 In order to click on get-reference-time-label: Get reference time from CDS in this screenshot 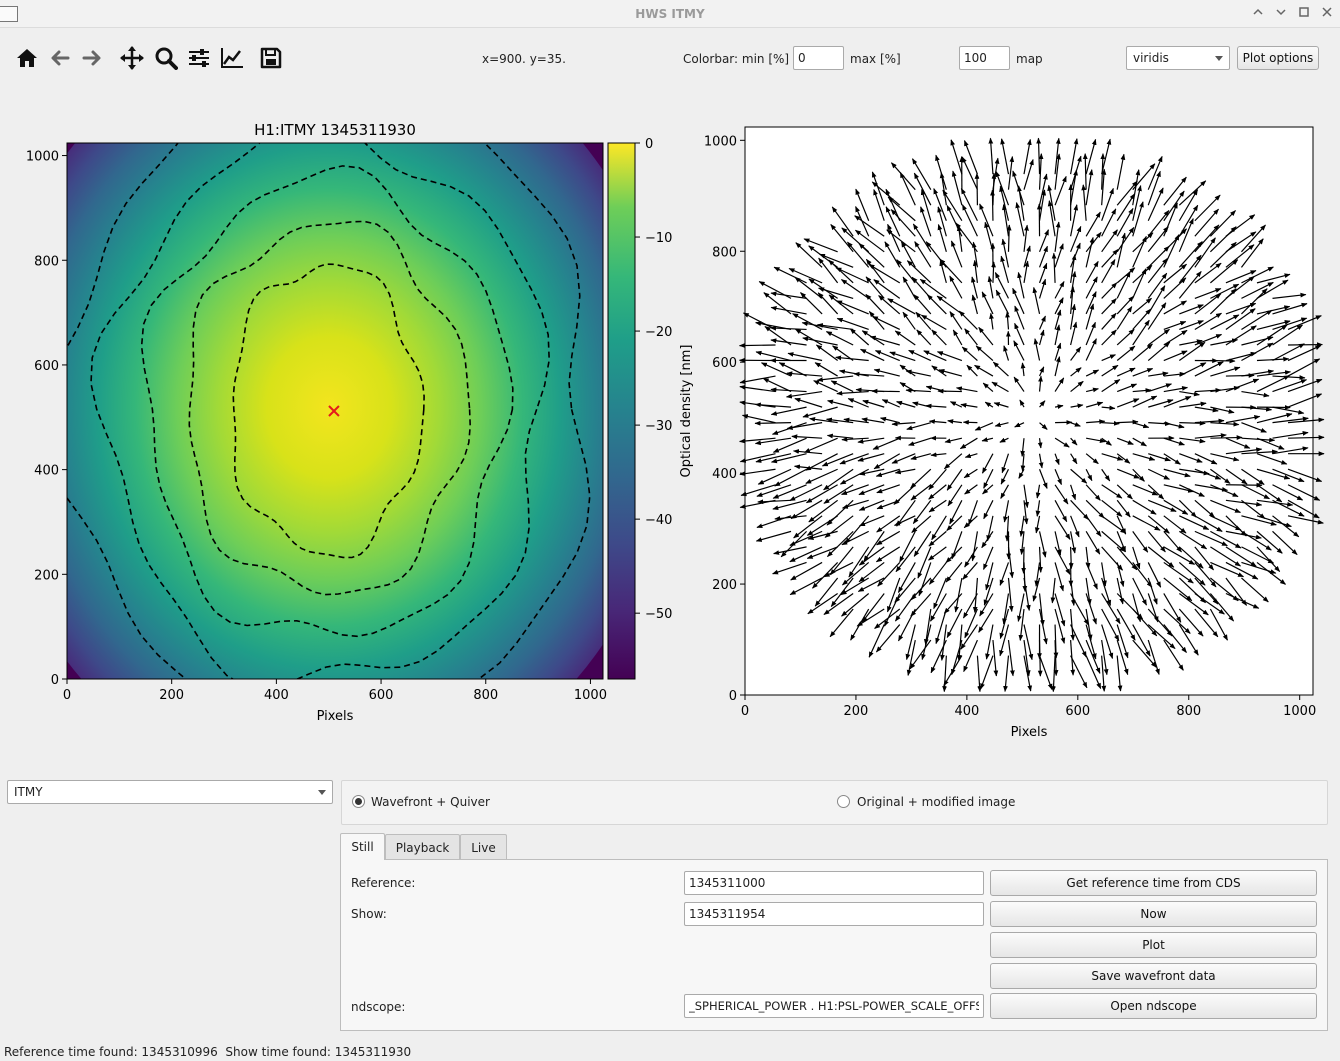, I will do `click(1153, 883)`.